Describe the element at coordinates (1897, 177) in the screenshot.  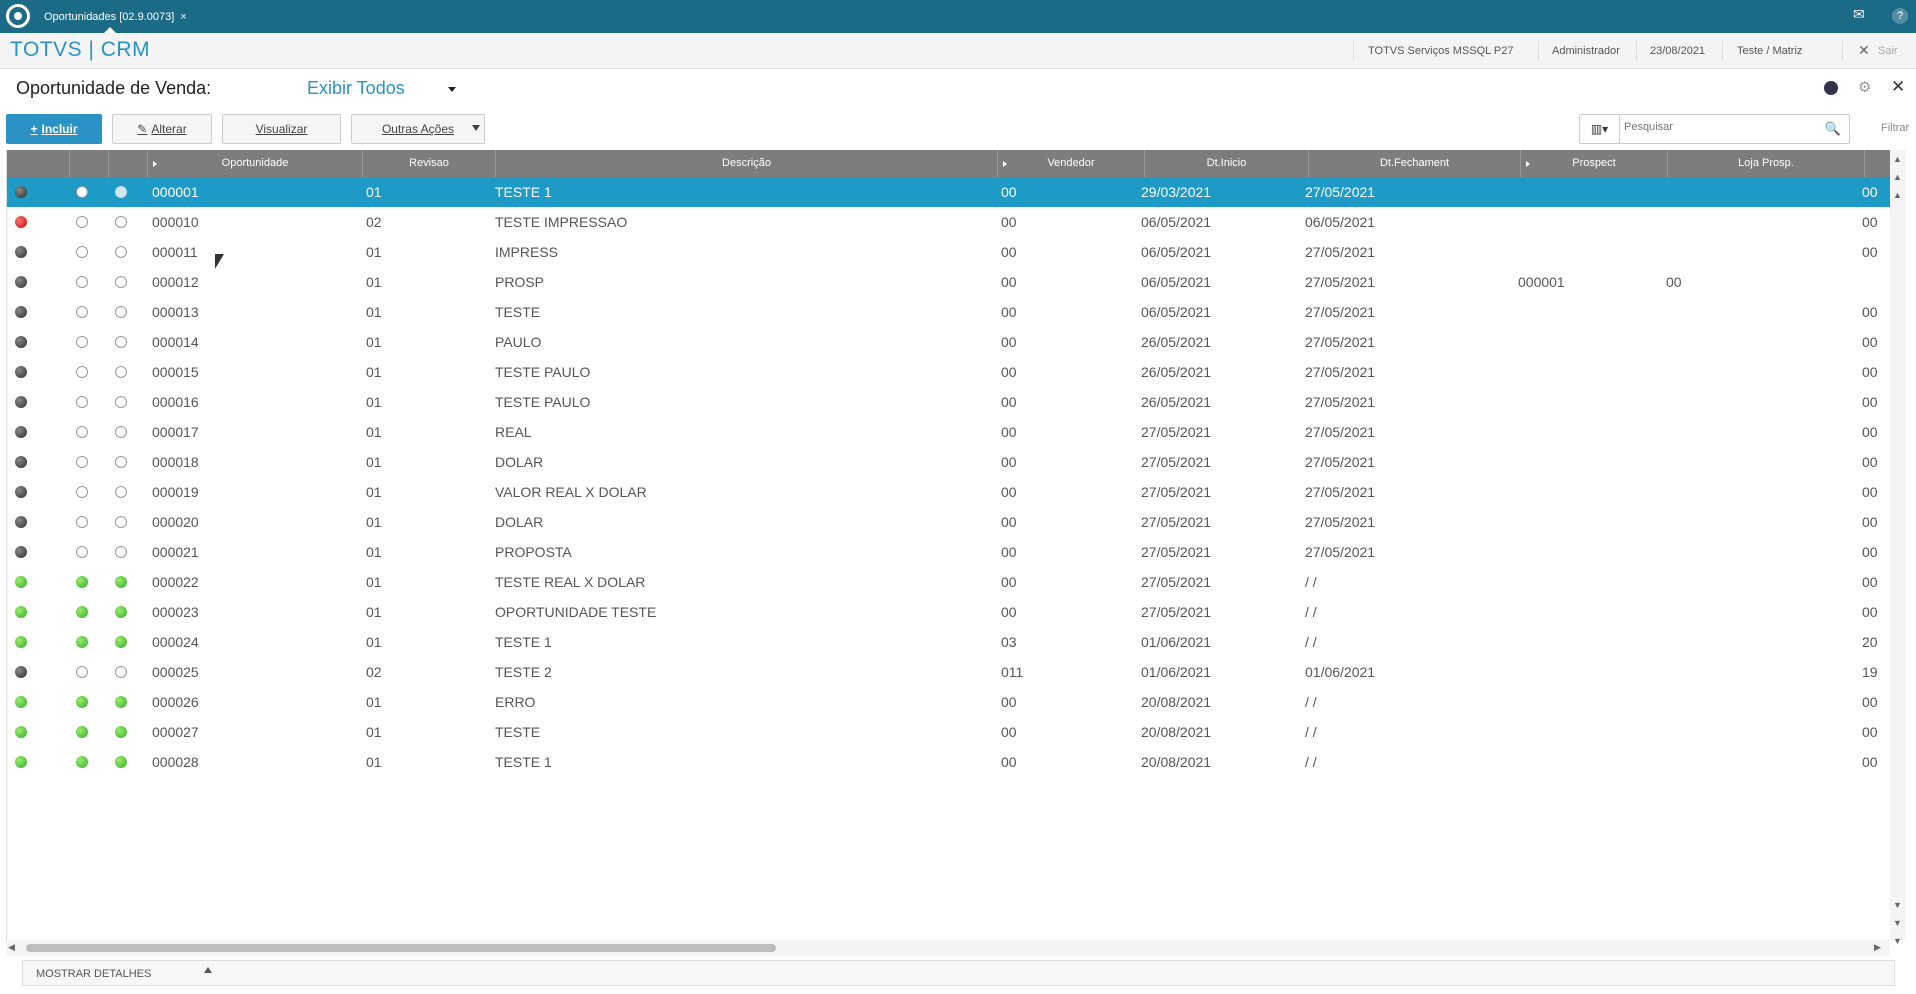
I see `scroll-page-up-icon: ▲` at that location.